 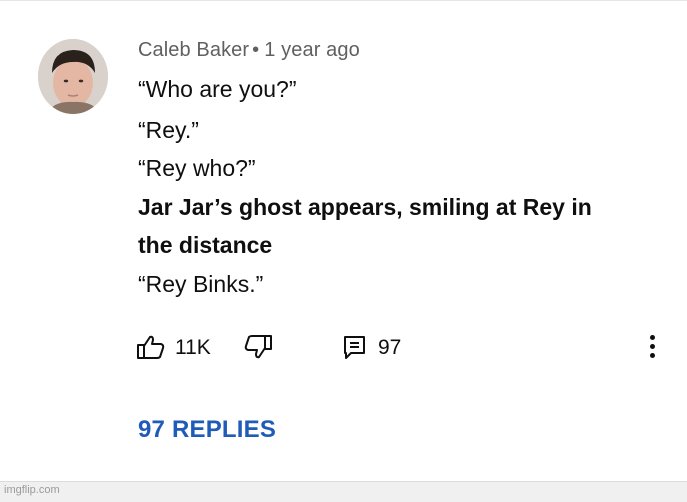 I want to click on author-name: Caleb Baker, so click(x=193, y=50).